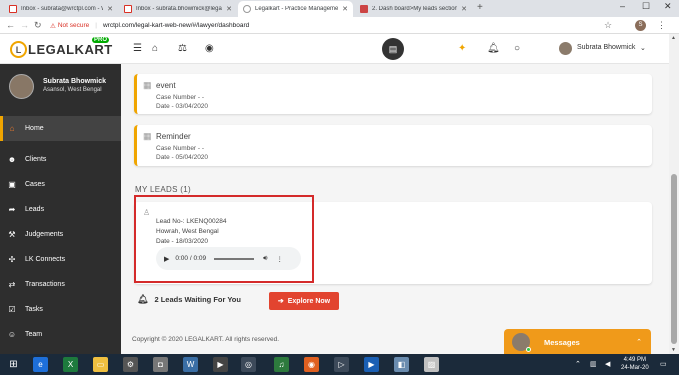 The height and width of the screenshot is (375, 679). Describe the element at coordinates (182, 48) in the screenshot. I see `court-icon: ⚖` at that location.